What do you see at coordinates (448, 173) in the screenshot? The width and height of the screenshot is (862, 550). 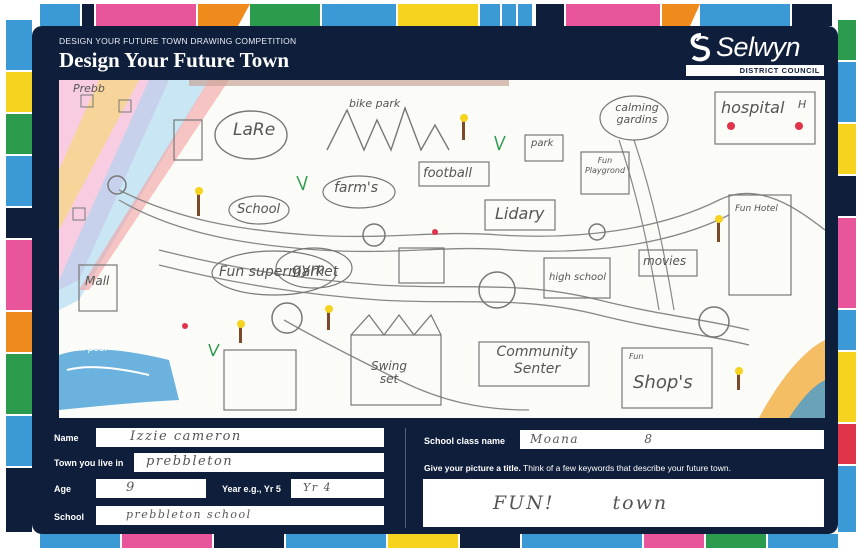 I see `football-label: football` at bounding box center [448, 173].